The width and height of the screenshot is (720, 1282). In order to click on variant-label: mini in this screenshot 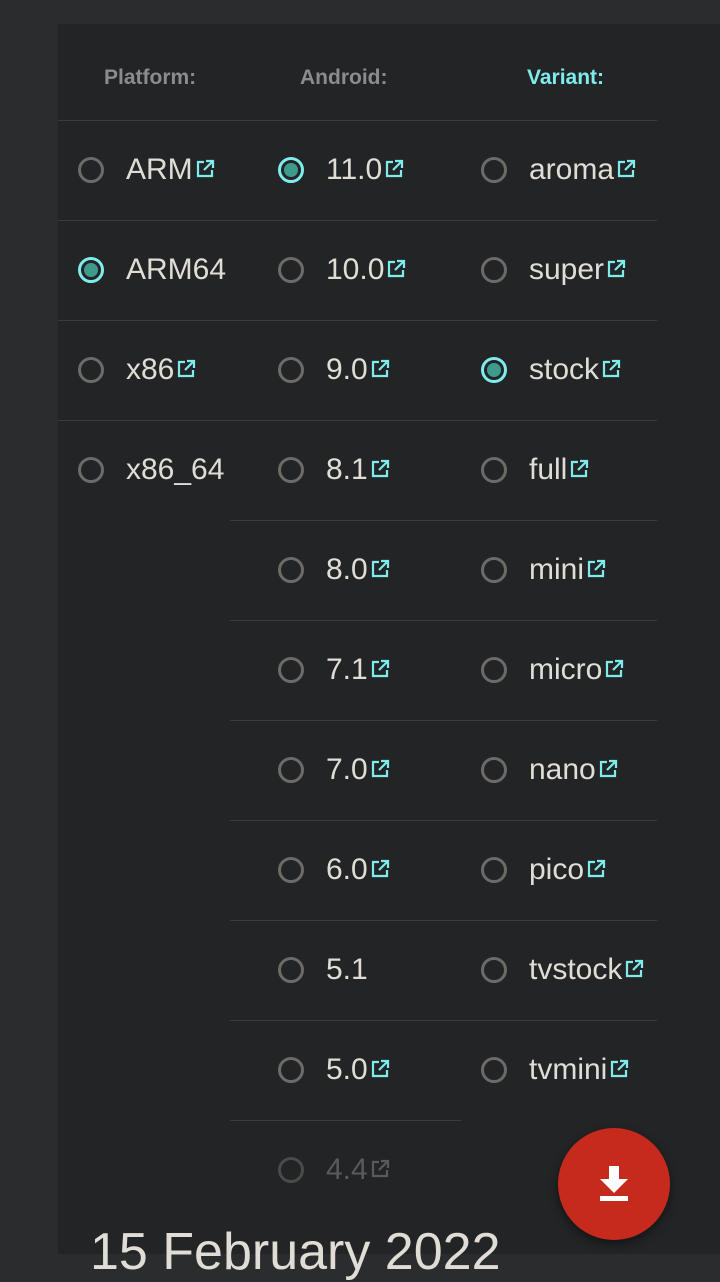, I will do `click(567, 570)`.